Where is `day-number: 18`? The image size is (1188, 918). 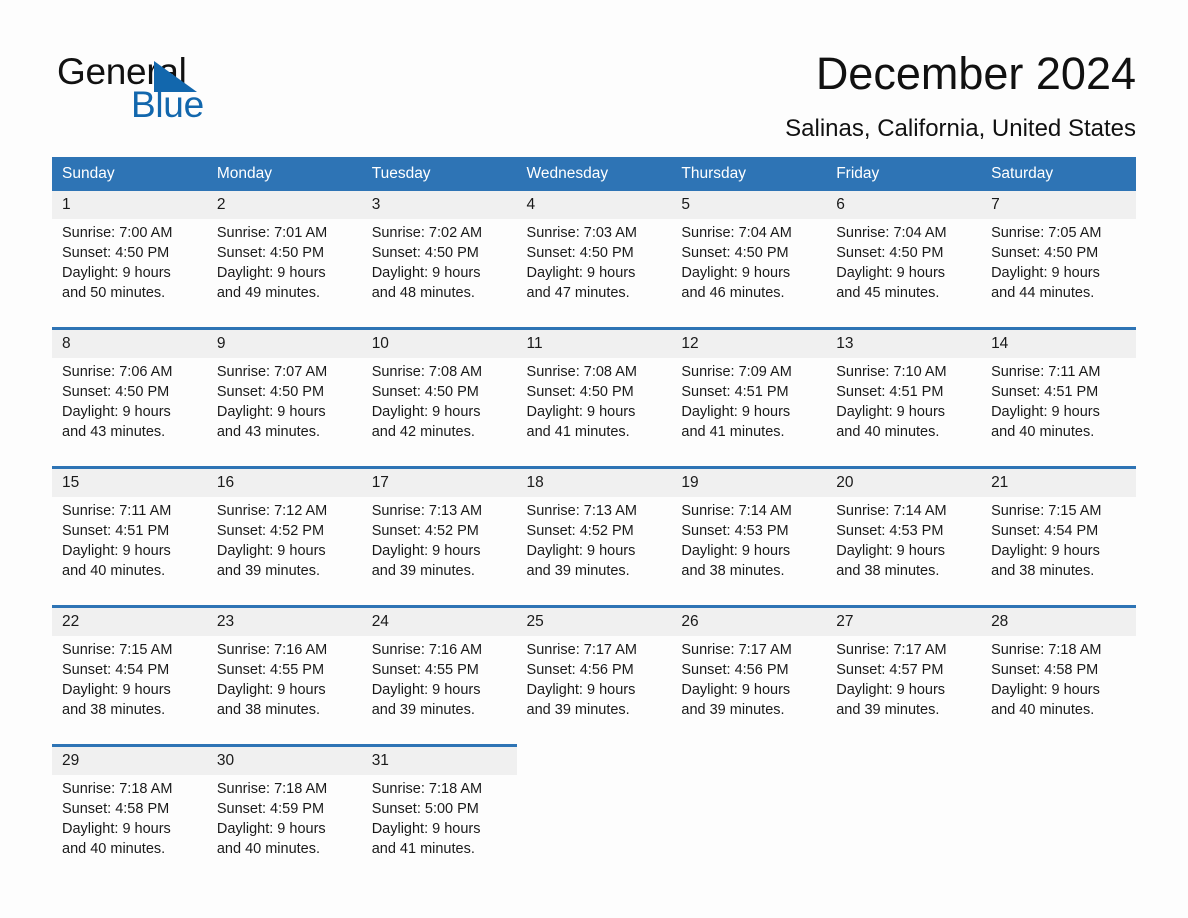
day-number: 18 is located at coordinates (594, 481).